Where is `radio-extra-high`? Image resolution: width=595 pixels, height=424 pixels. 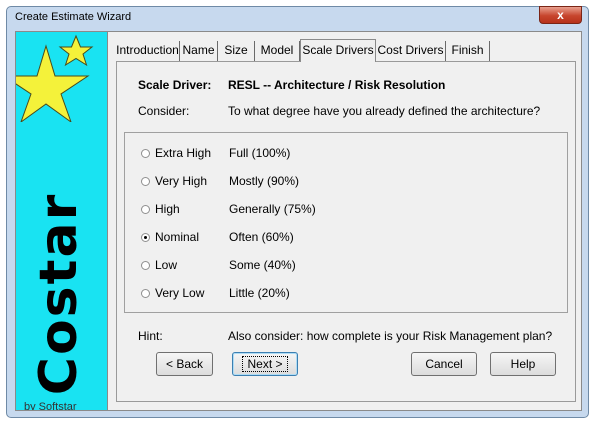 radio-extra-high is located at coordinates (145, 153).